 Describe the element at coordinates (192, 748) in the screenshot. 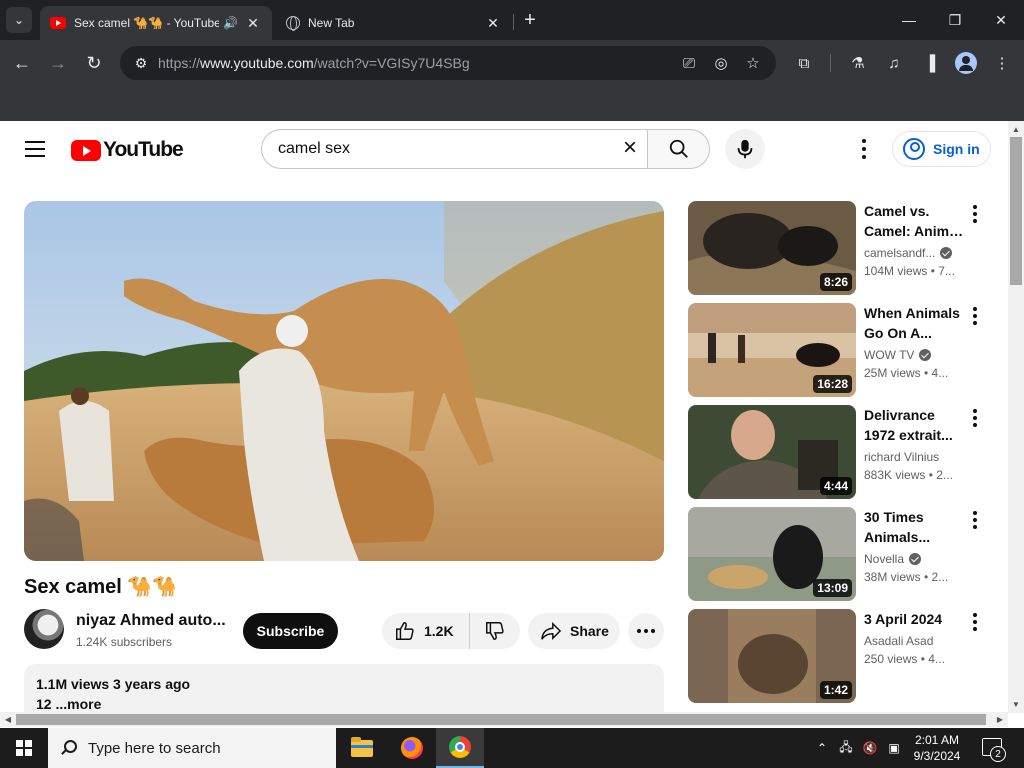

I see `taskbar-search: Type here to search` at that location.